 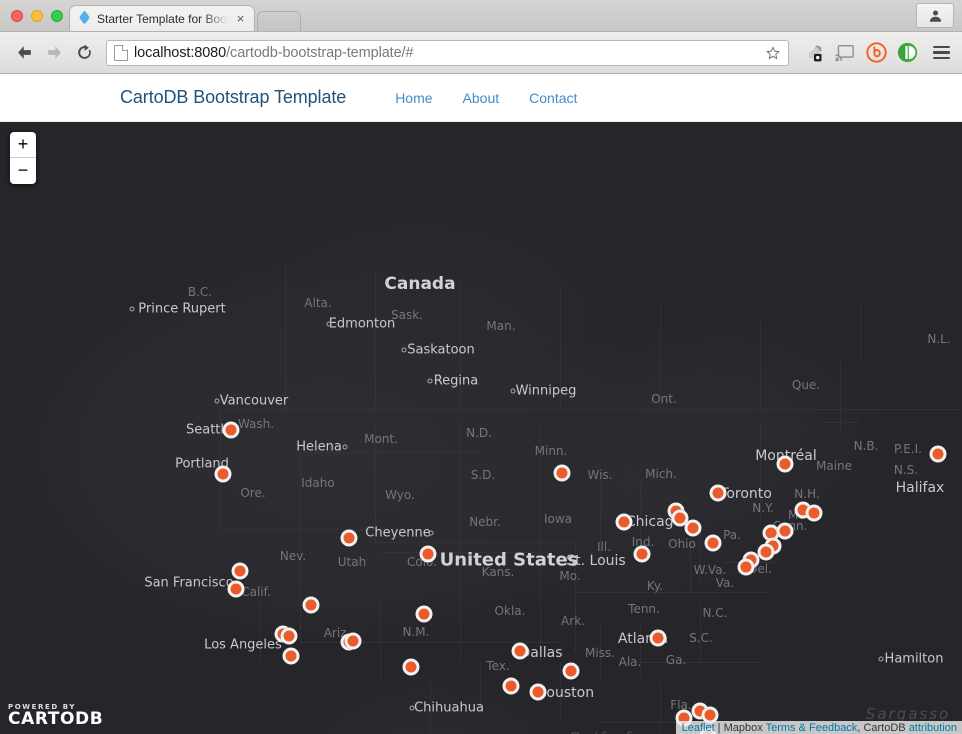 I want to click on back-button, so click(x=24, y=53).